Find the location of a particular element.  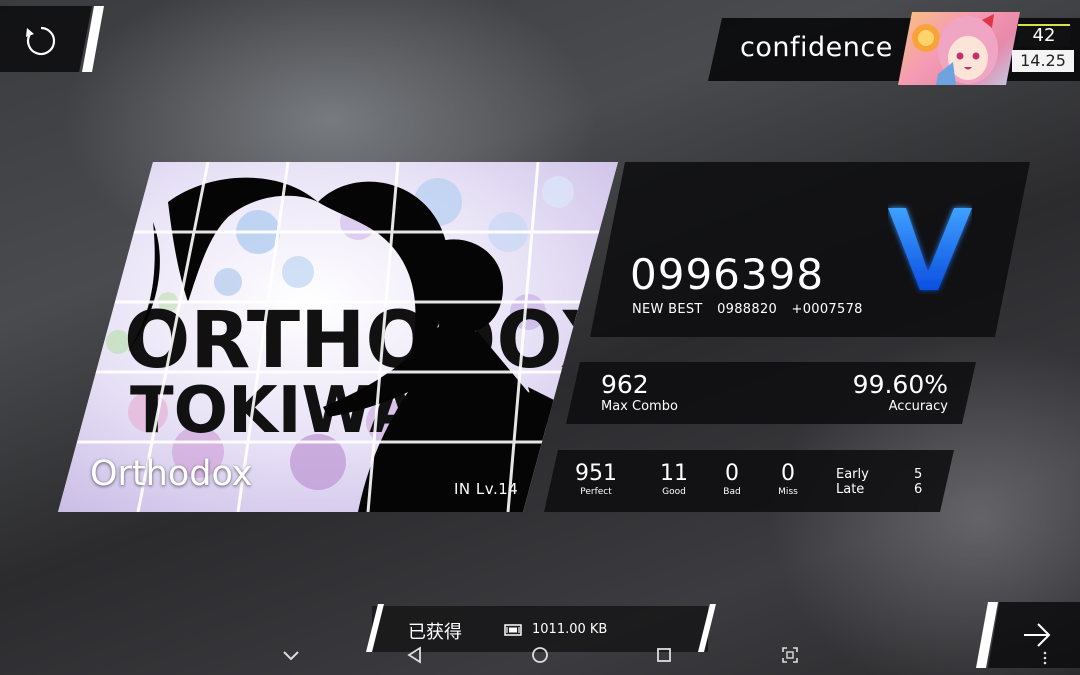

recents-icon is located at coordinates (664, 655).